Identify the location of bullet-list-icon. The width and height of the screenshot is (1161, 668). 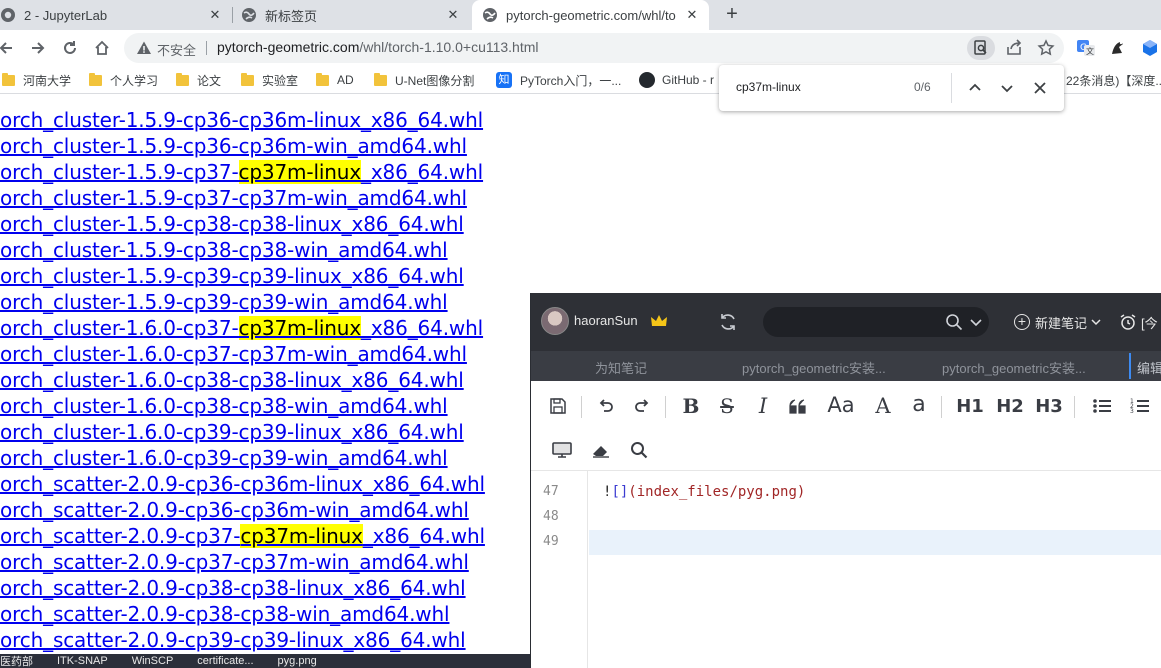
(1102, 406).